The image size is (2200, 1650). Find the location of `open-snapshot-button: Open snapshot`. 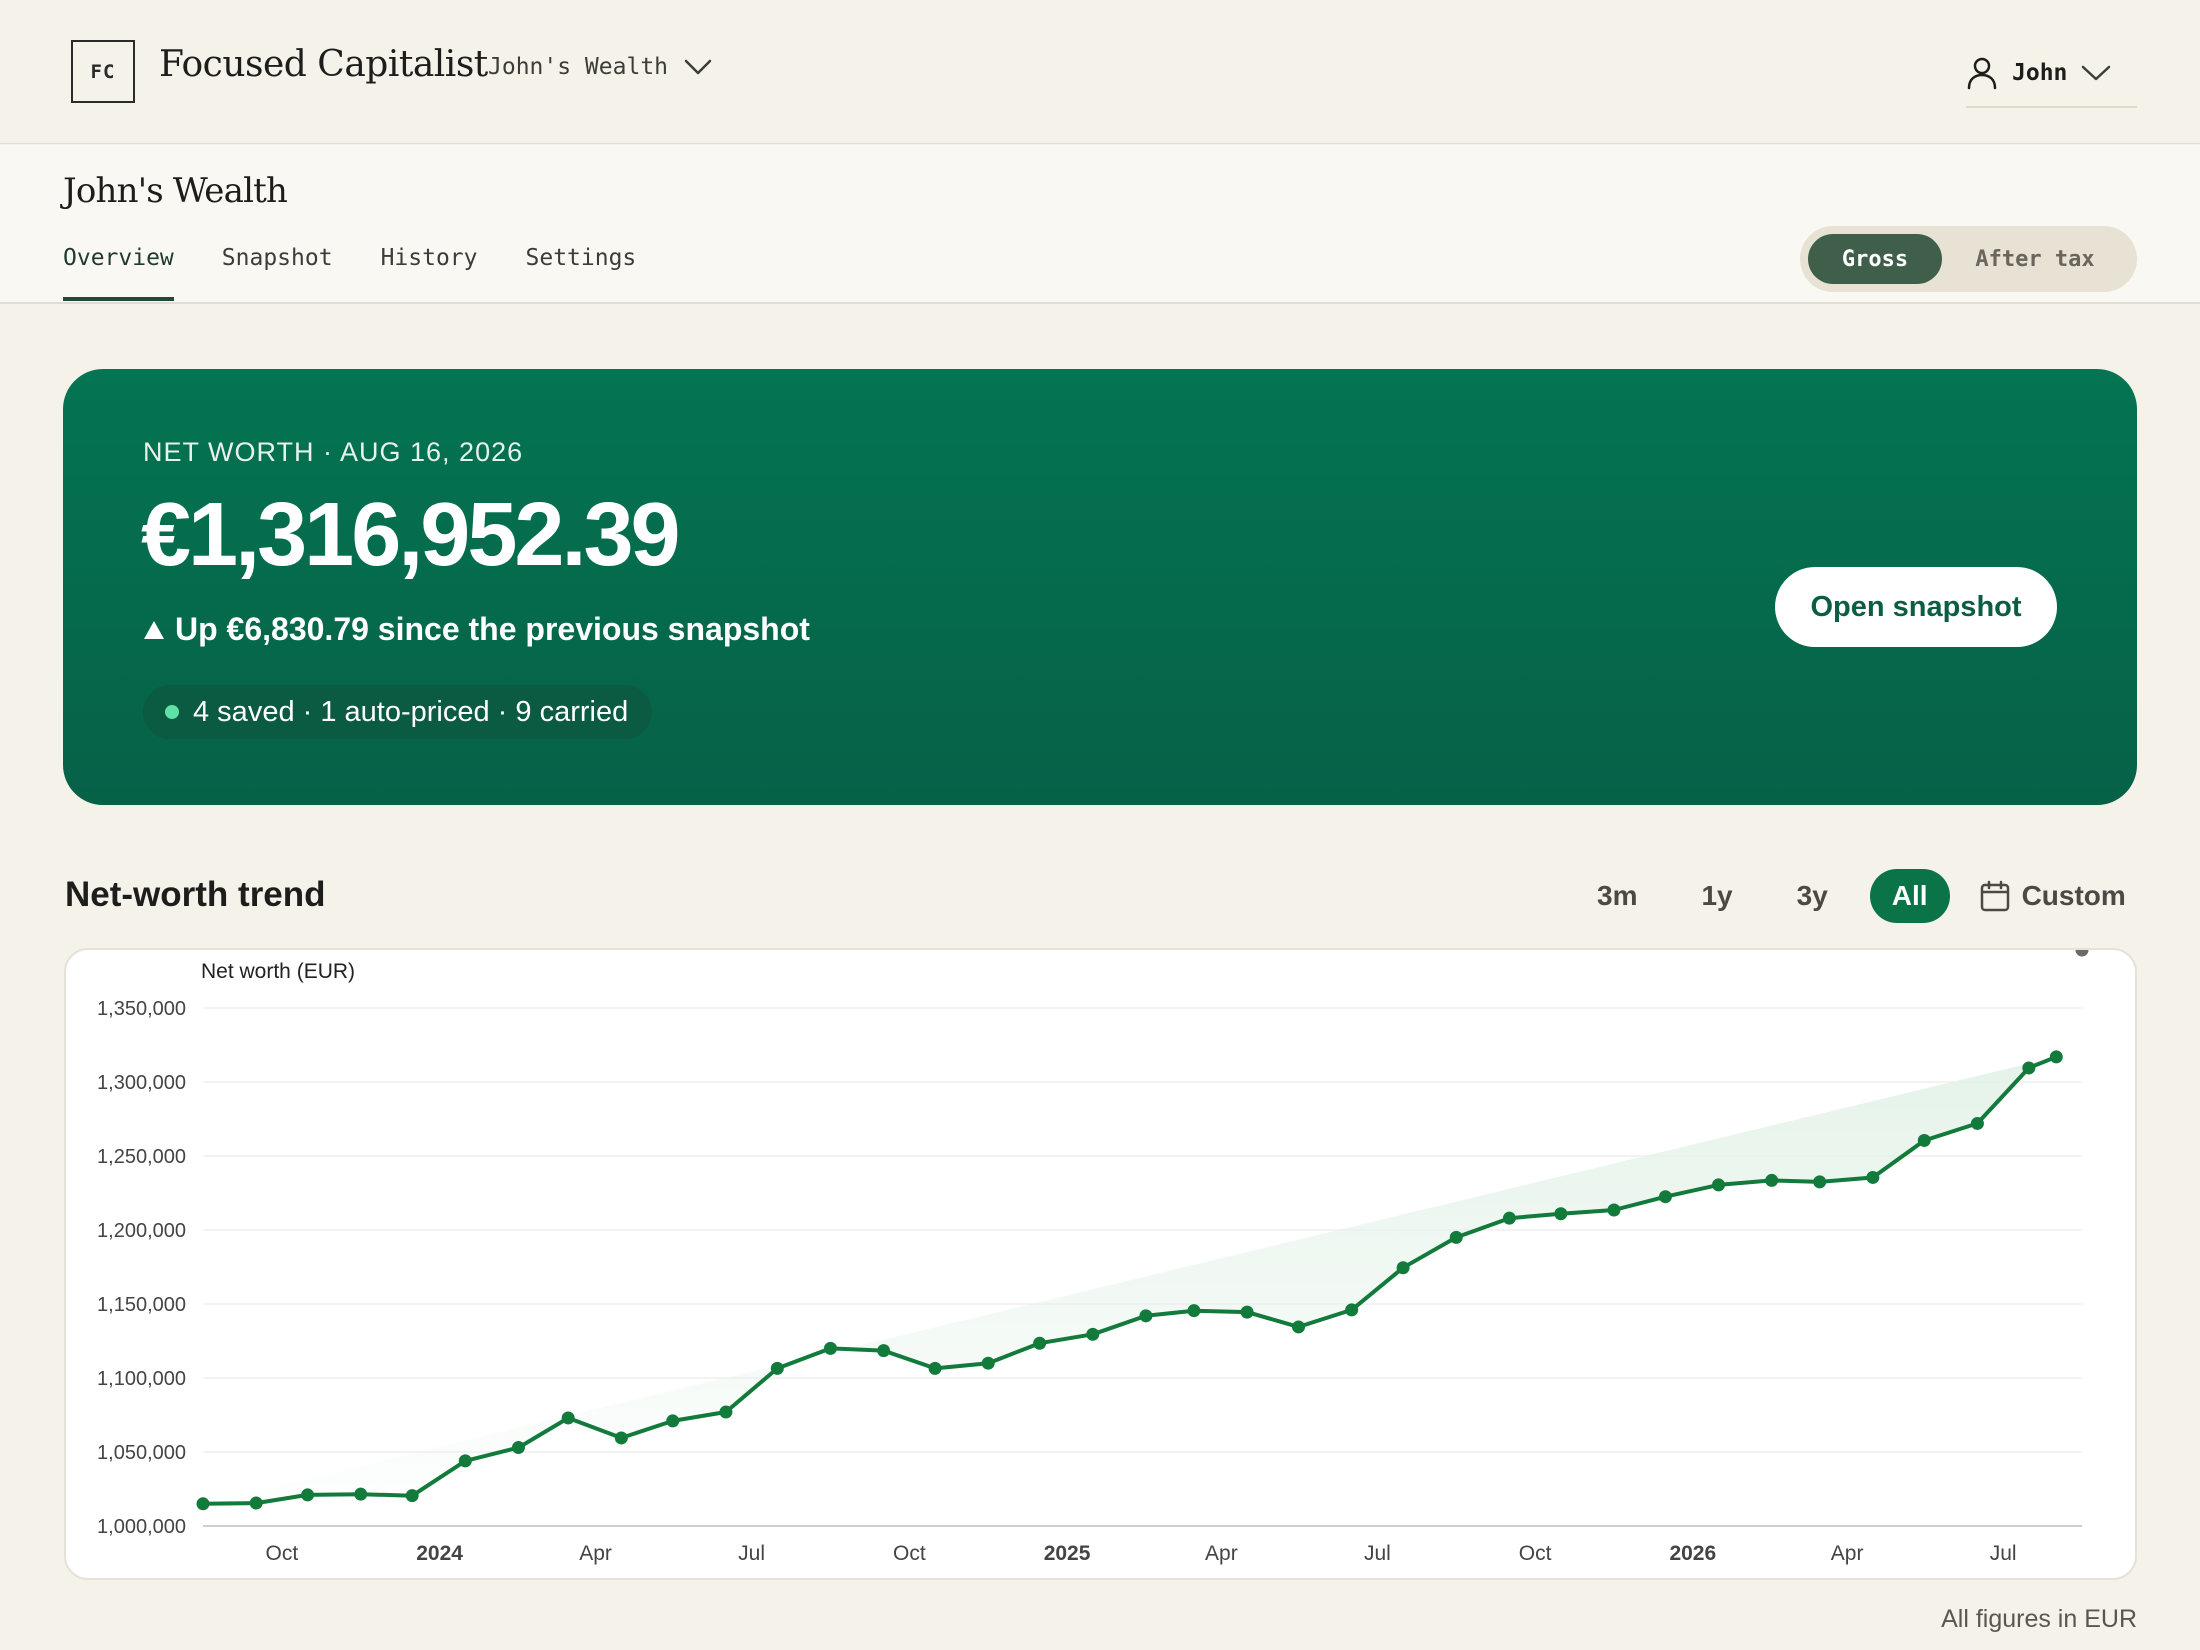

open-snapshot-button: Open snapshot is located at coordinates (1916, 607).